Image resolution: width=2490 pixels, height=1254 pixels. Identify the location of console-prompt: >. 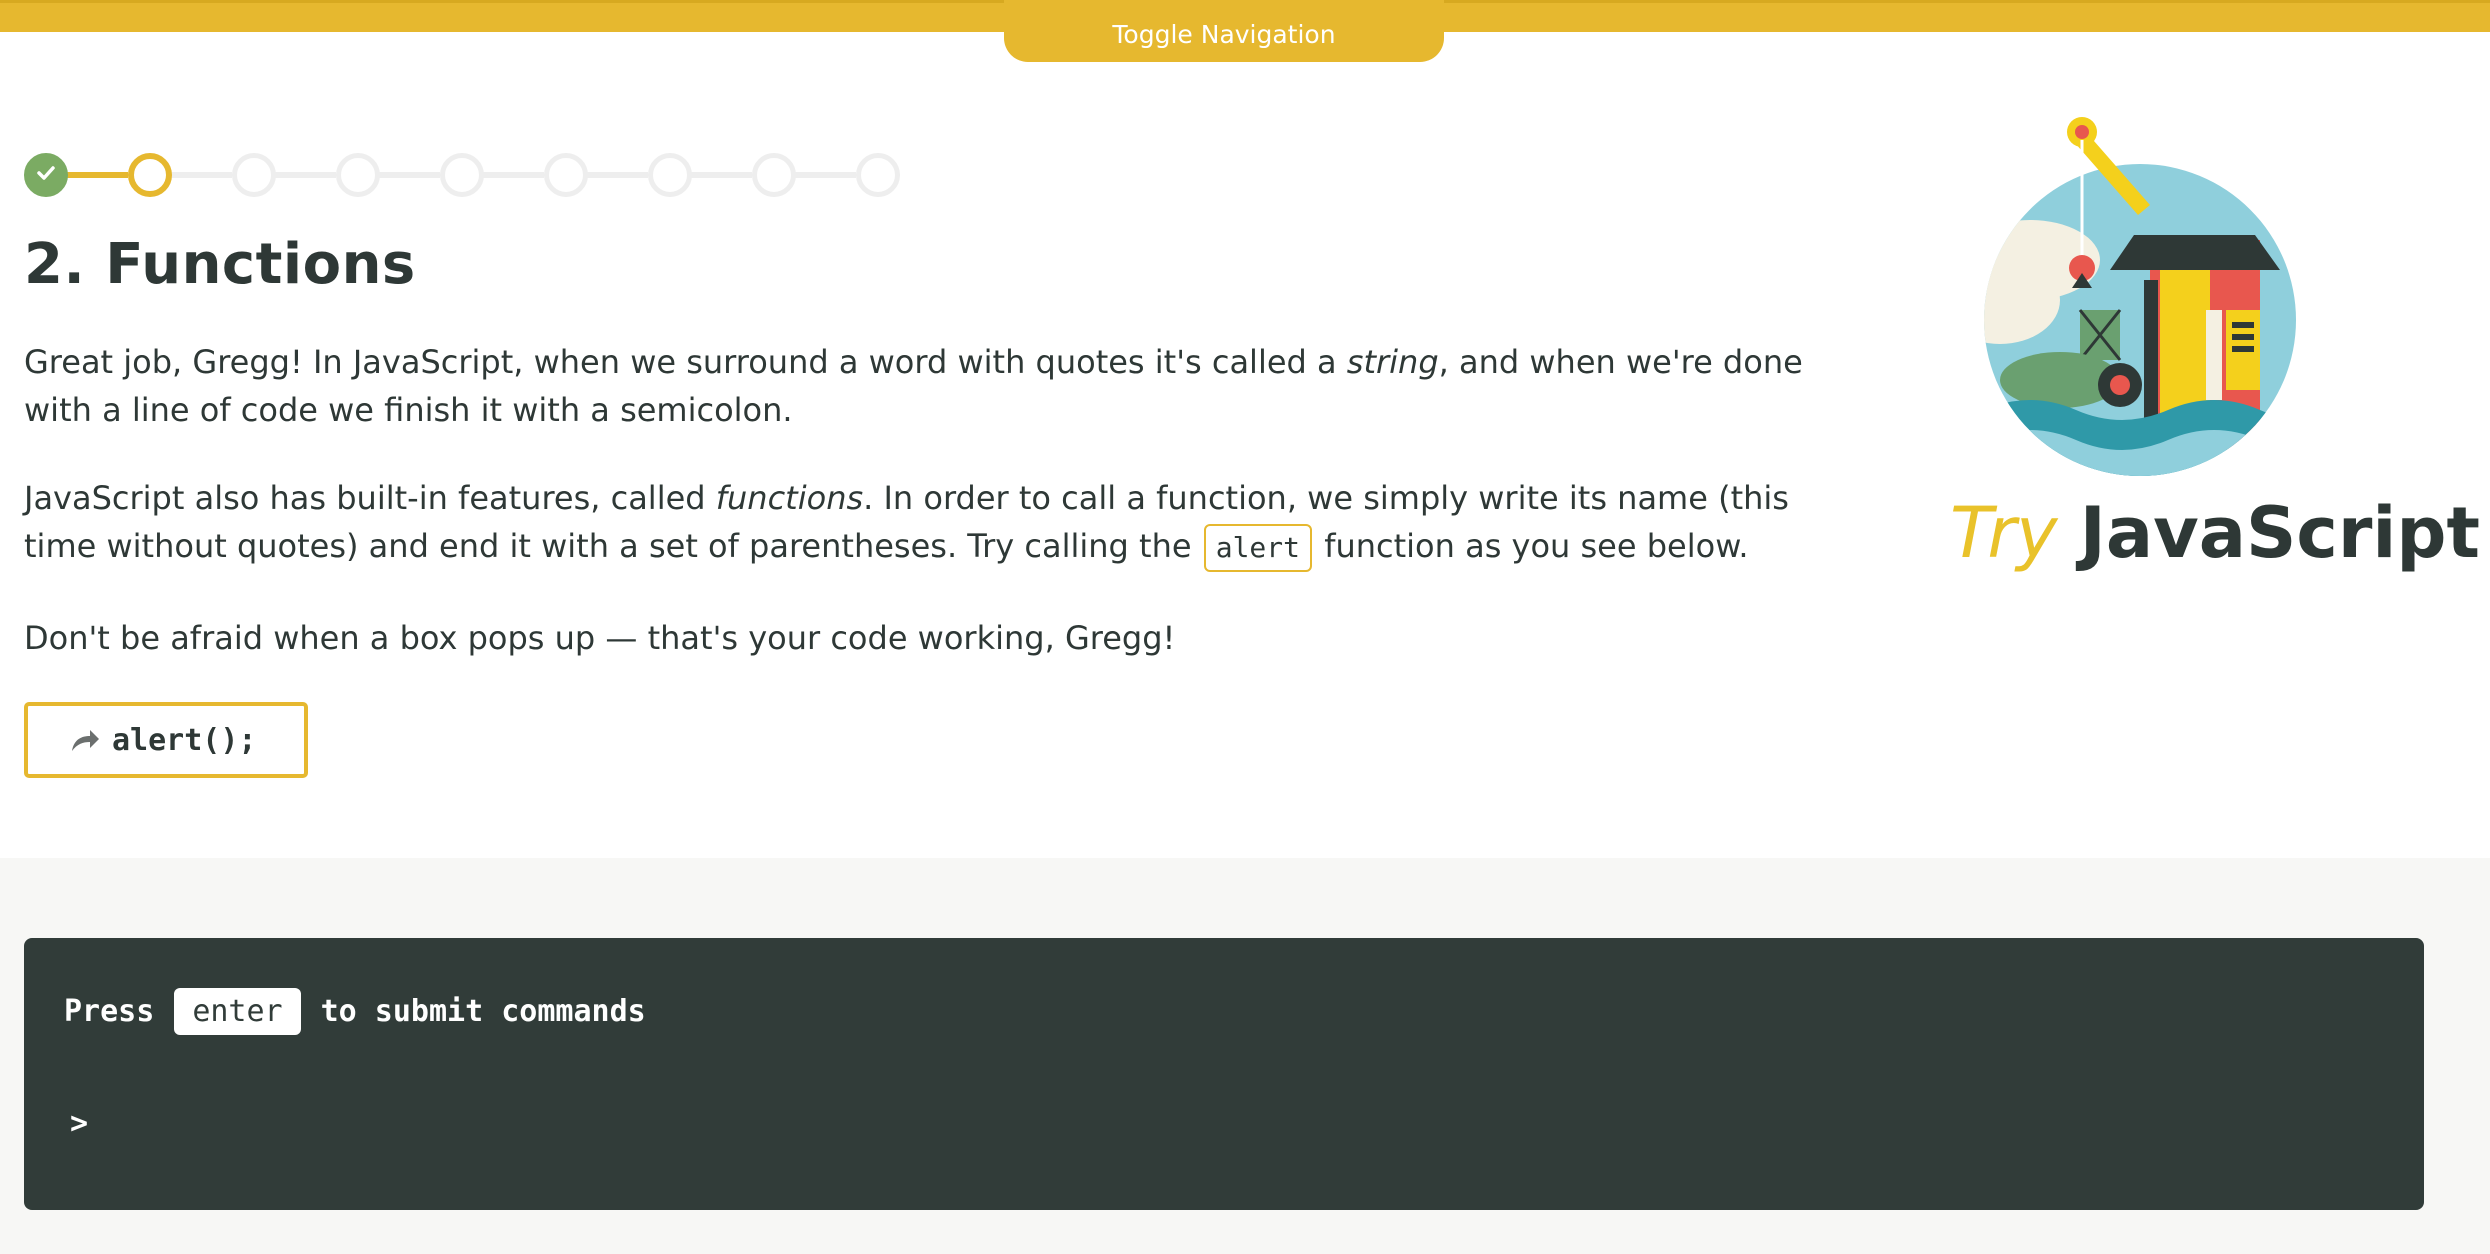
(79, 1123).